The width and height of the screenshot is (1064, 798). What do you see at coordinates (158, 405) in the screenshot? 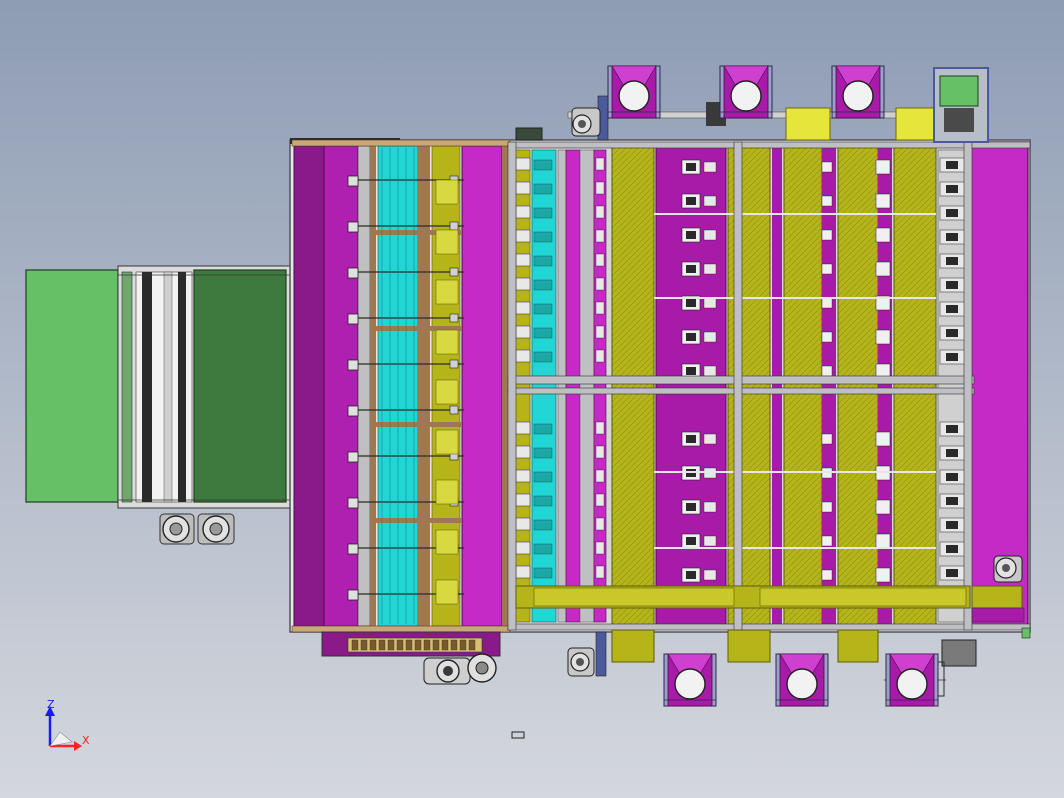
I see `infeed-conveyor` at bounding box center [158, 405].